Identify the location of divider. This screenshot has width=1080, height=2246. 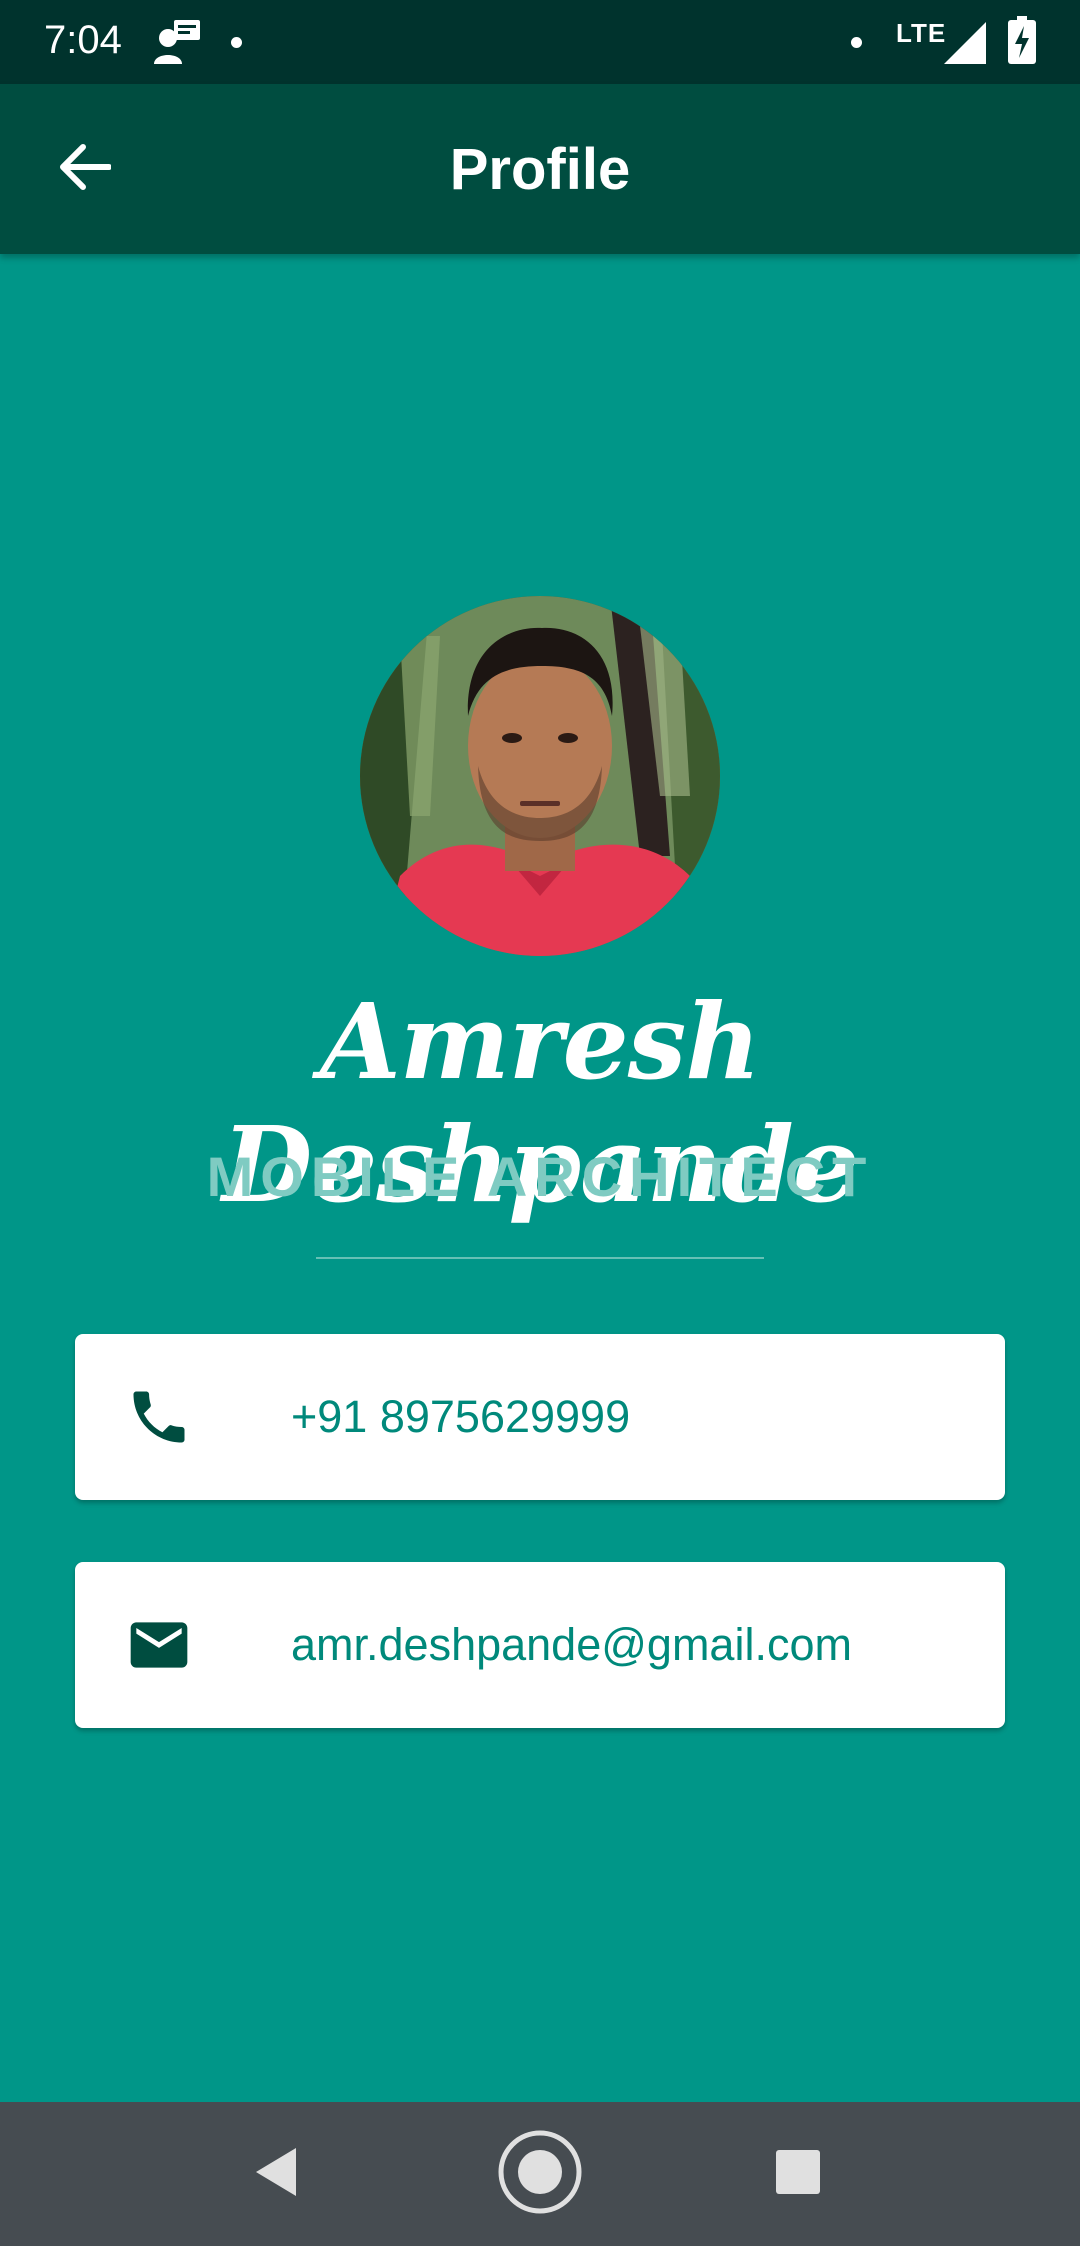
(540, 1258).